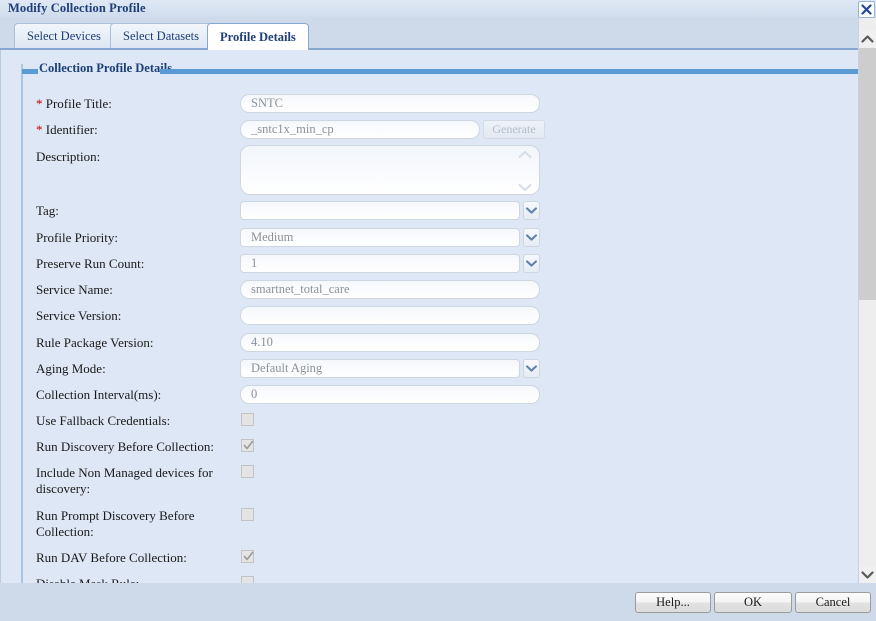  Describe the element at coordinates (390, 394) in the screenshot. I see `collection-interval-input: 0` at that location.